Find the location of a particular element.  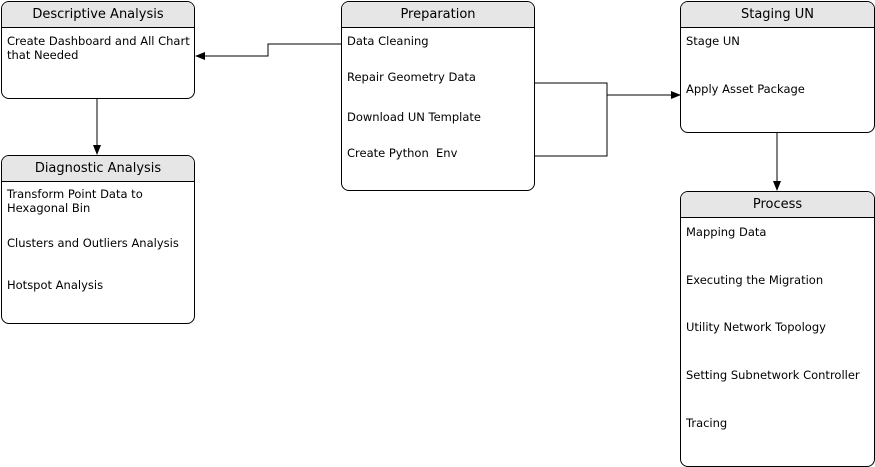

preparation-title: Preparation is located at coordinates (438, 15).